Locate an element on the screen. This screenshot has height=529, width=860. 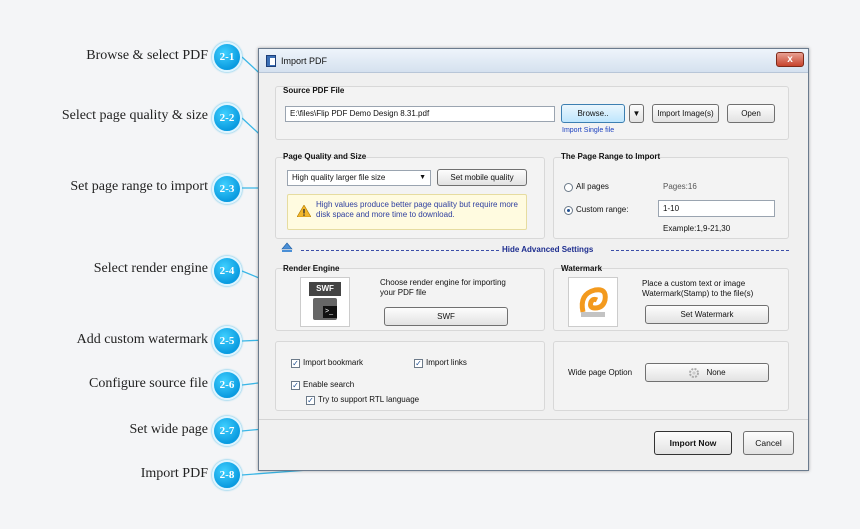
rtl-support-label: Try to support RTL language is located at coordinates (368, 399).